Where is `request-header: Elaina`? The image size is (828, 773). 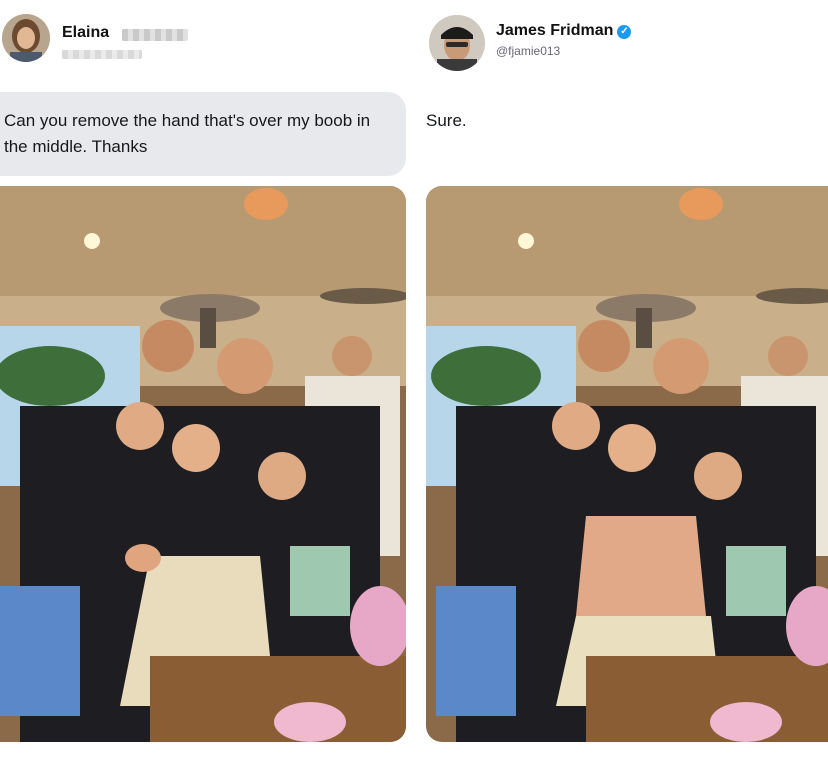 request-header: Elaina is located at coordinates (207, 42).